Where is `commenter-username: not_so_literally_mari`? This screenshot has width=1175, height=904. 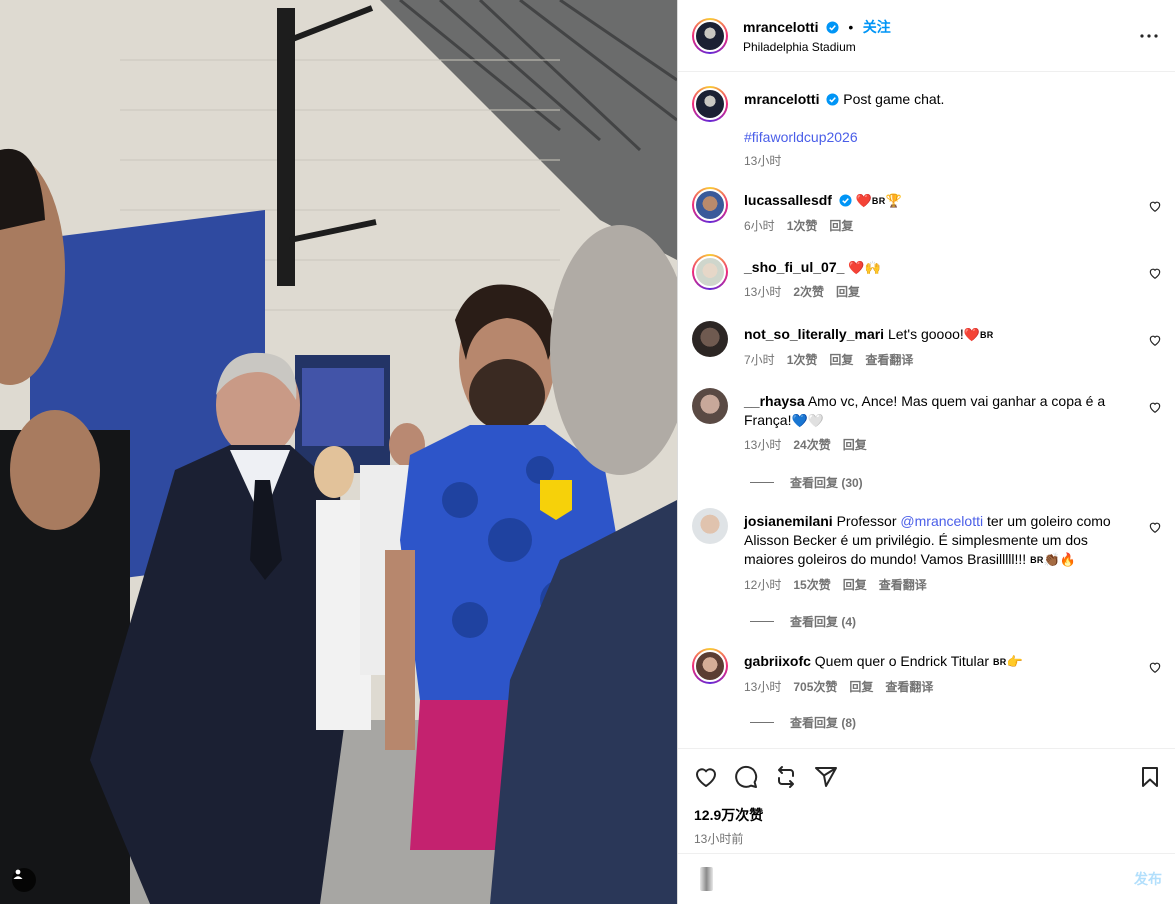
commenter-username: not_so_literally_mari is located at coordinates (814, 334).